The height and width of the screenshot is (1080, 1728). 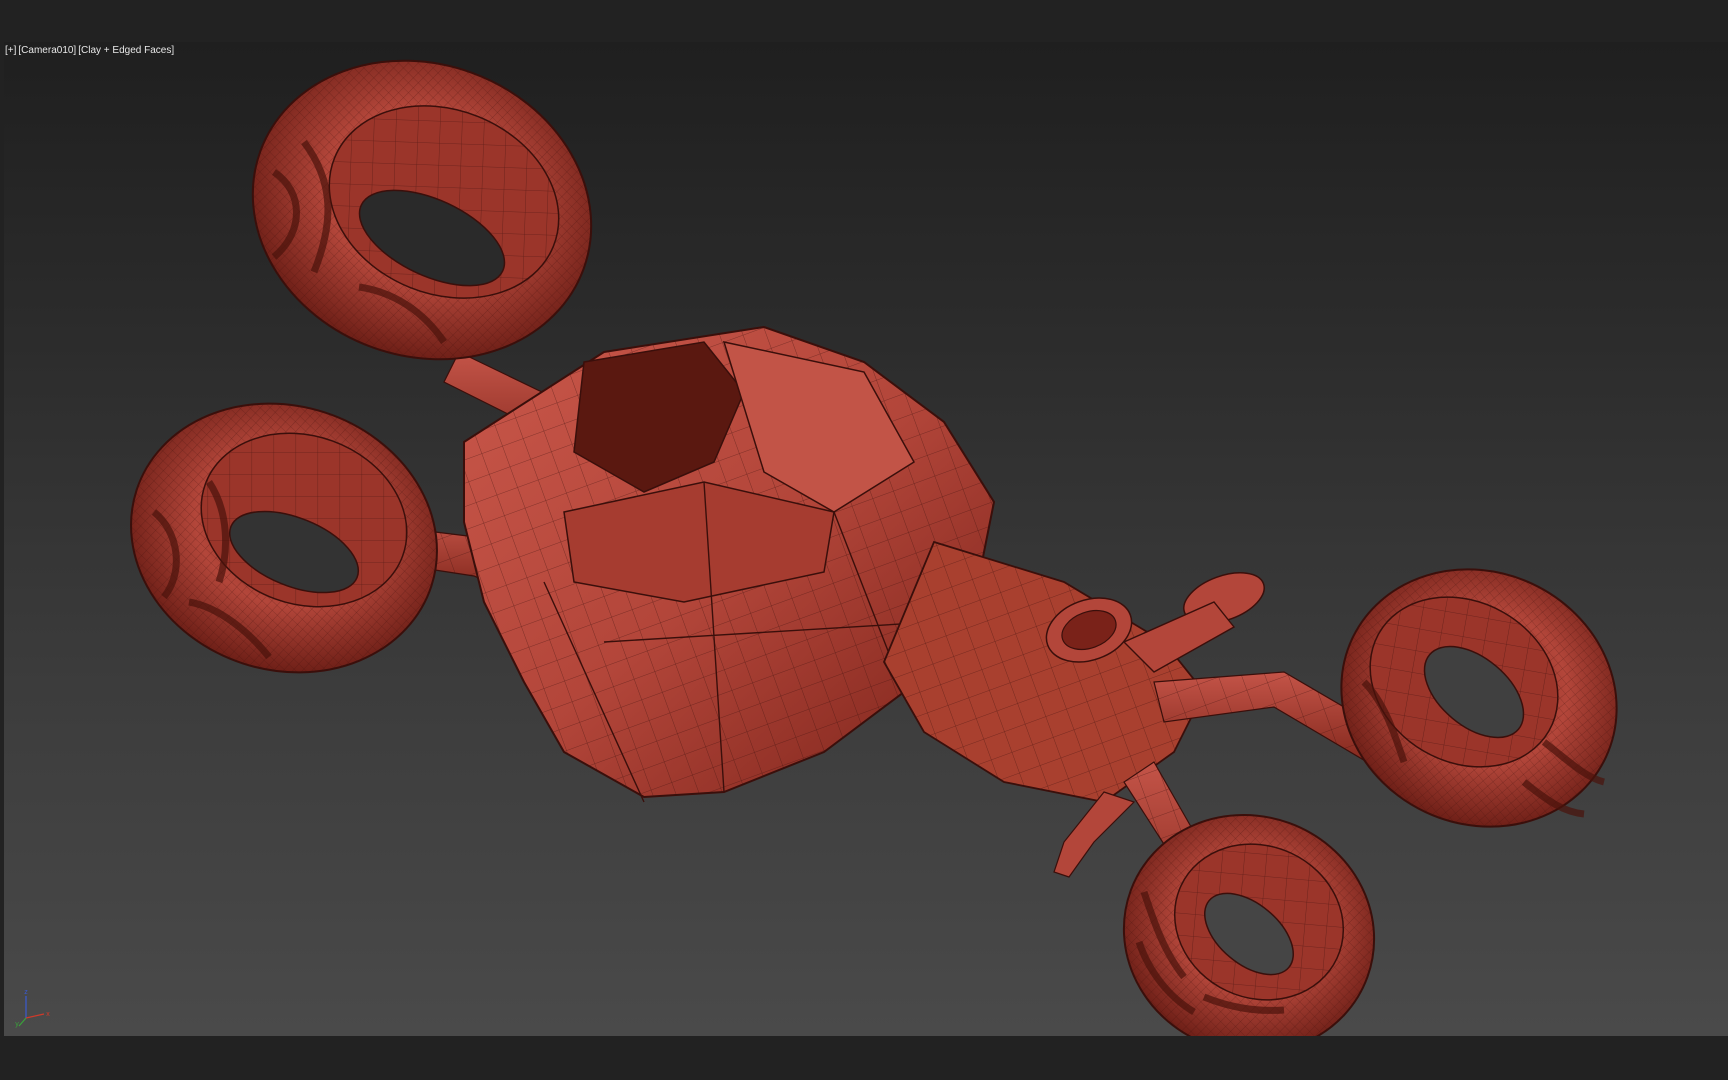 What do you see at coordinates (284, 538) in the screenshot?
I see `tire-rear-lower` at bounding box center [284, 538].